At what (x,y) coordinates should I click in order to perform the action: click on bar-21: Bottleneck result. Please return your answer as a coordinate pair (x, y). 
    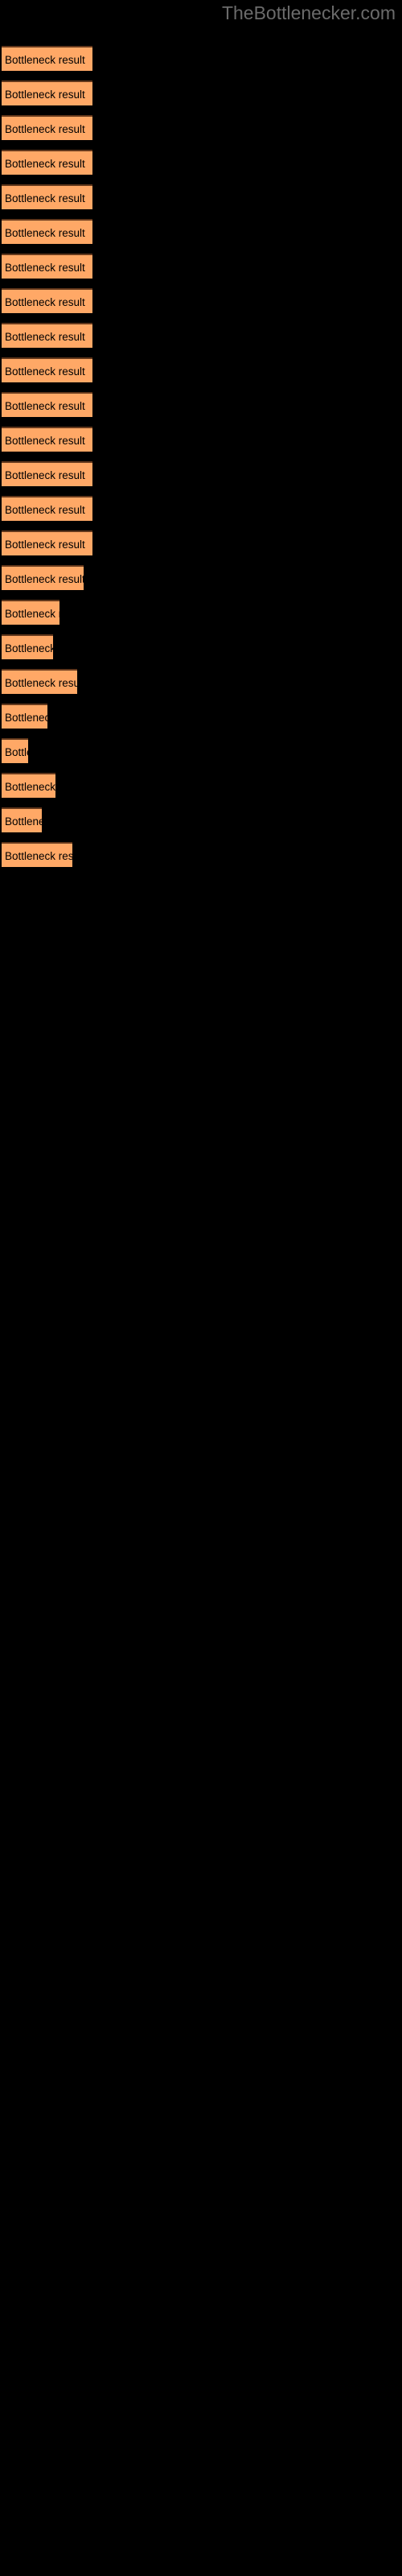
    Looking at the image, I should click on (15, 750).